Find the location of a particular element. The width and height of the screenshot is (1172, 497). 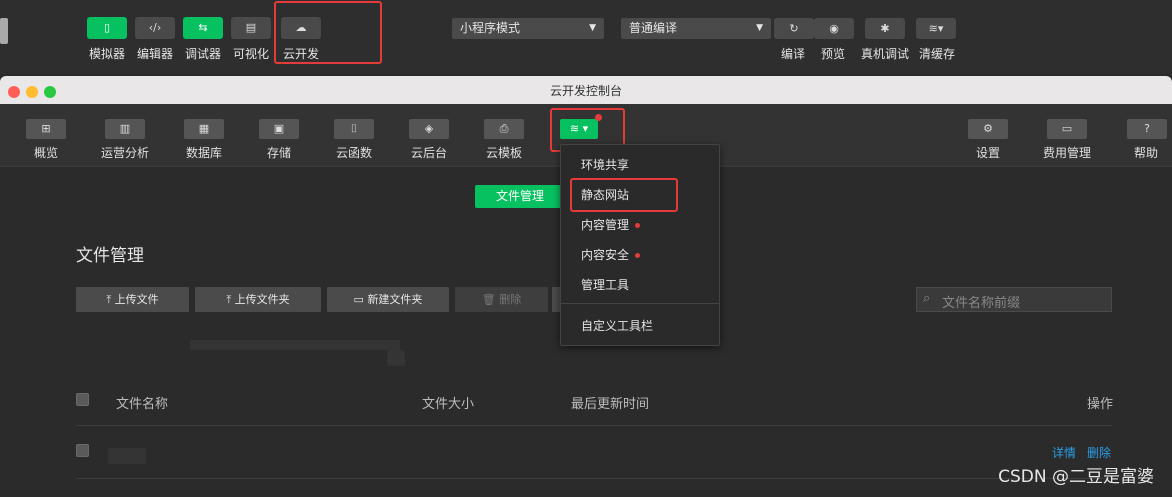

code-icon: ‹/› is located at coordinates (155, 27).